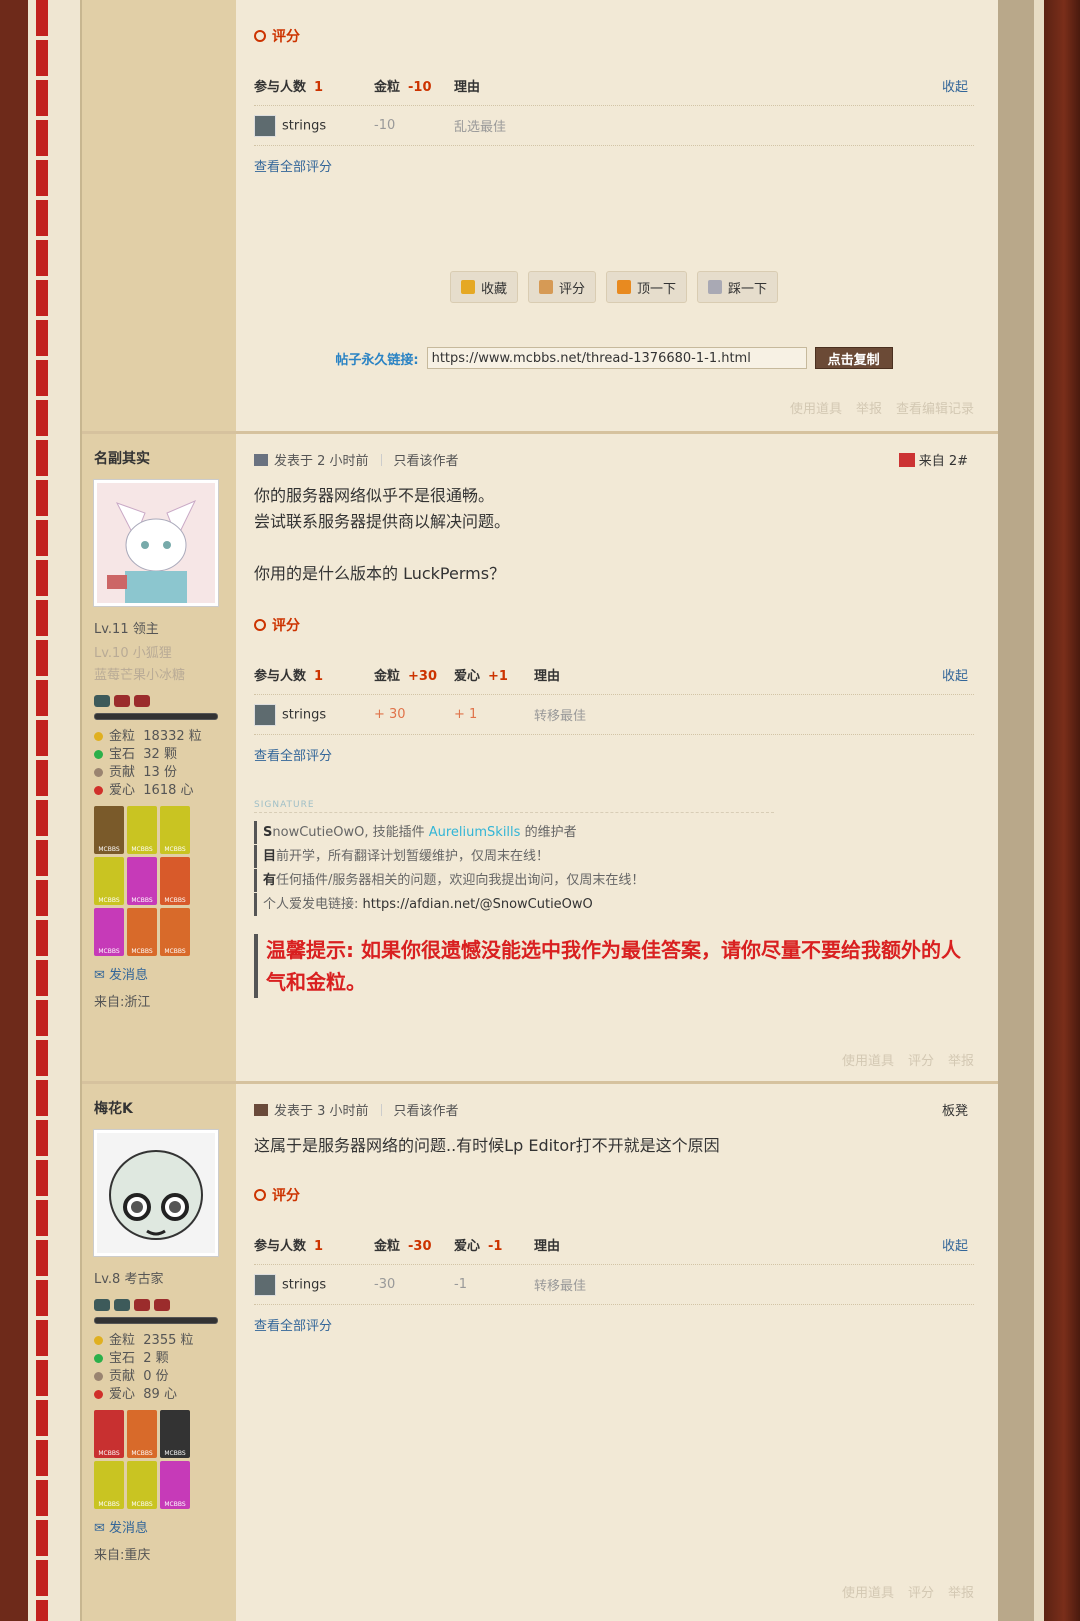 The height and width of the screenshot is (1621, 1080). I want to click on signature-line: SnowCutieOwO, 技能插件 AureliumSkills 的维护者, so click(614, 832).